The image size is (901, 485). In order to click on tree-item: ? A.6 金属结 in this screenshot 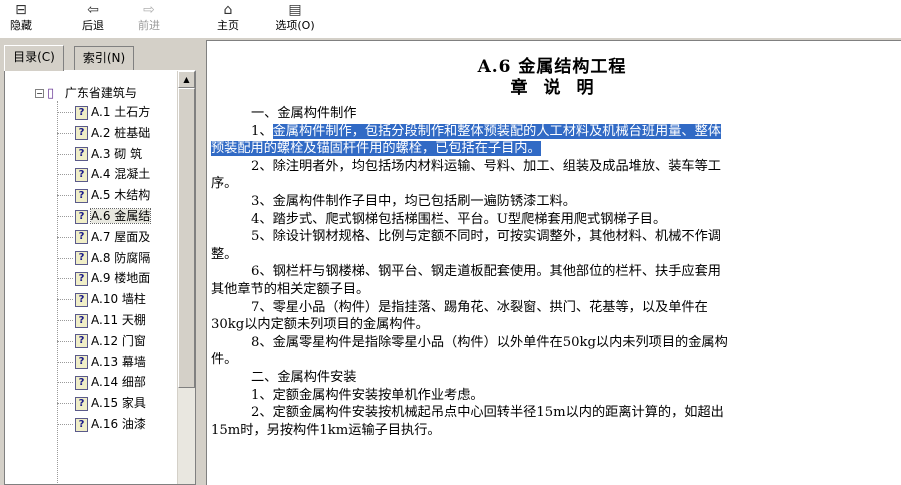, I will do `click(104, 216)`.